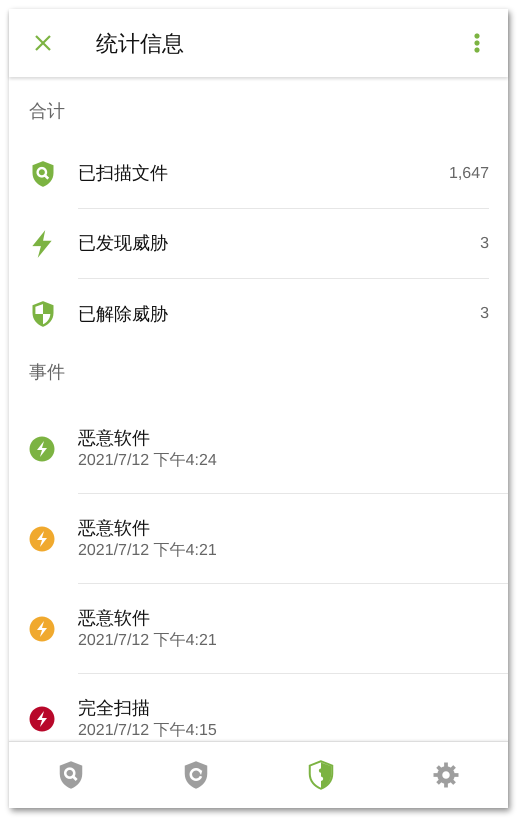 The width and height of the screenshot is (524, 824). Describe the element at coordinates (148, 731) in the screenshot. I see `event-time: 2021/7/12 下午4:15` at that location.